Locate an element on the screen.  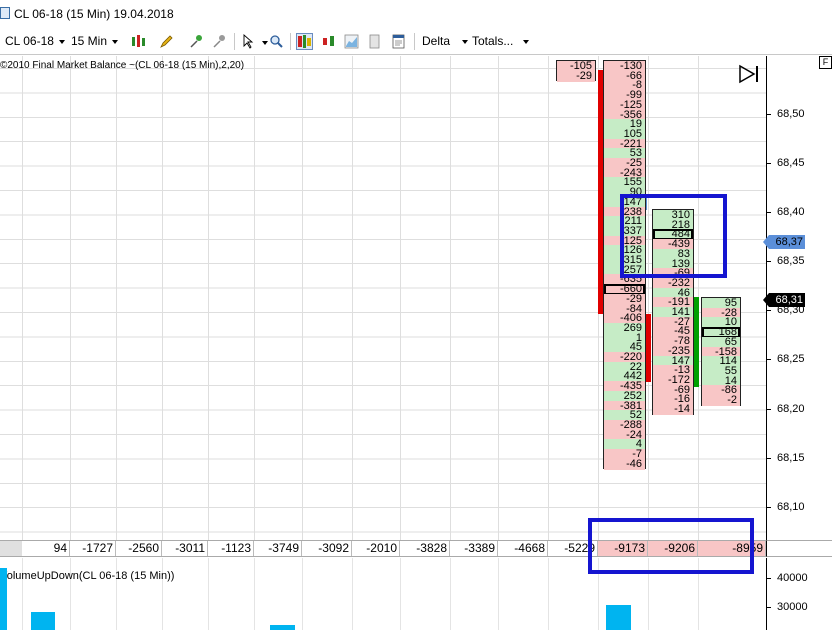
price-axis-label: 68,50 is located at coordinates (791, 114).